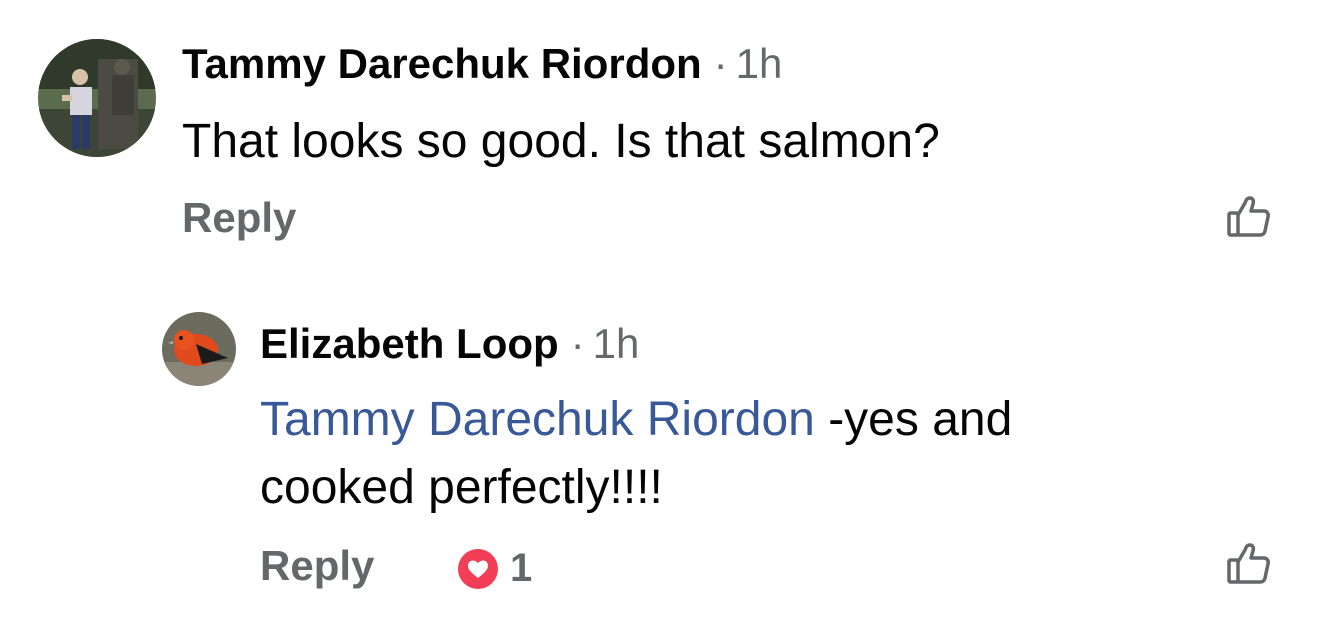  Describe the element at coordinates (442, 64) in the screenshot. I see `author-name: Tammy Darechuk Riordon` at that location.